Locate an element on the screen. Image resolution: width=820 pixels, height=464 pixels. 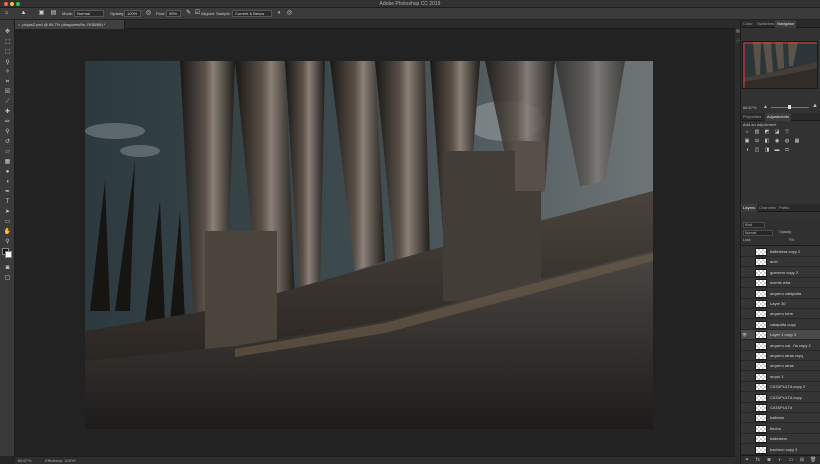
layer-row: guerrero copy 2 is located at coordinates (780, 272).